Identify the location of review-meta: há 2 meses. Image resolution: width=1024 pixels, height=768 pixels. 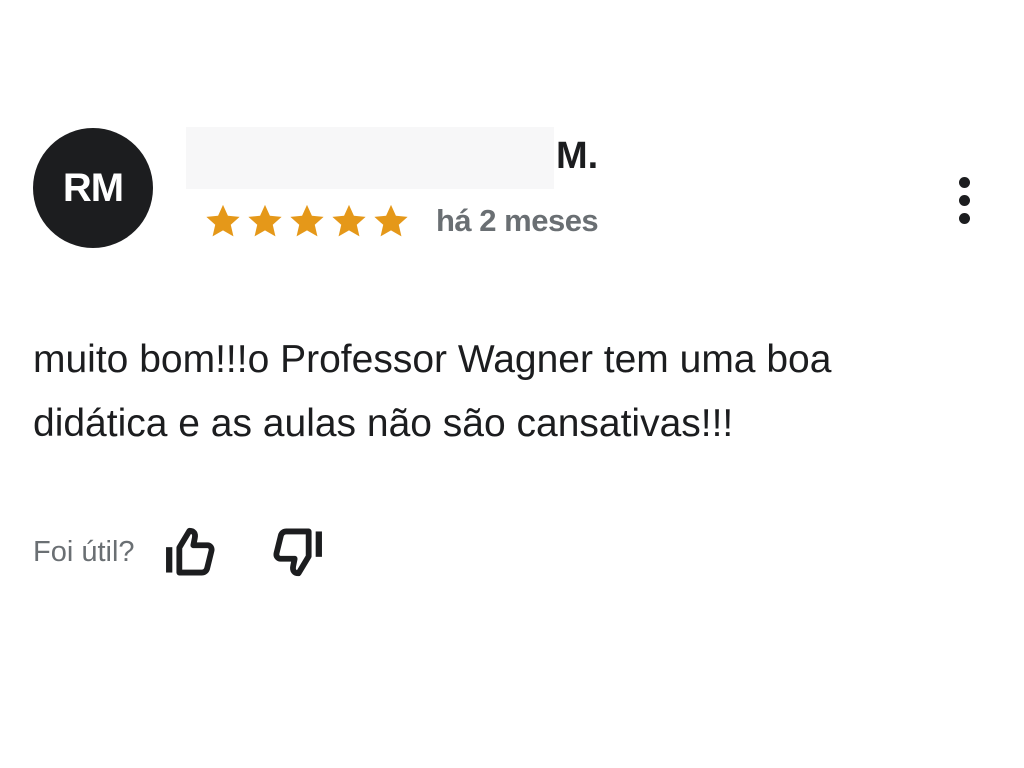
(401, 221).